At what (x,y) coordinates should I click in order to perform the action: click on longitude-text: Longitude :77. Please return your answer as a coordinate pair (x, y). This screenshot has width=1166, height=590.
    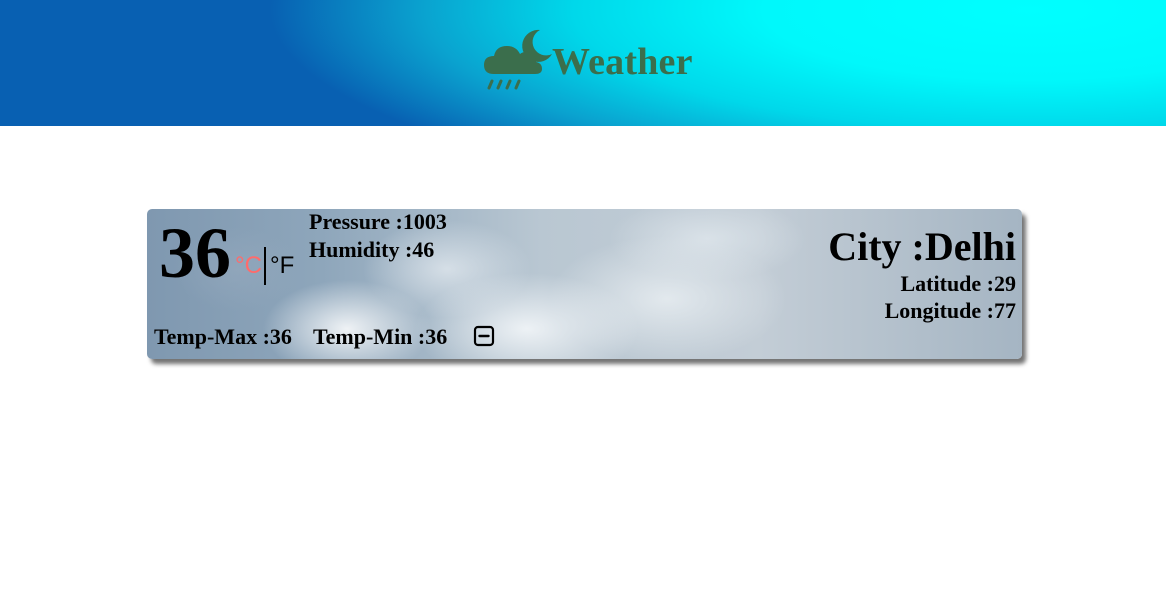
    Looking at the image, I should click on (950, 310).